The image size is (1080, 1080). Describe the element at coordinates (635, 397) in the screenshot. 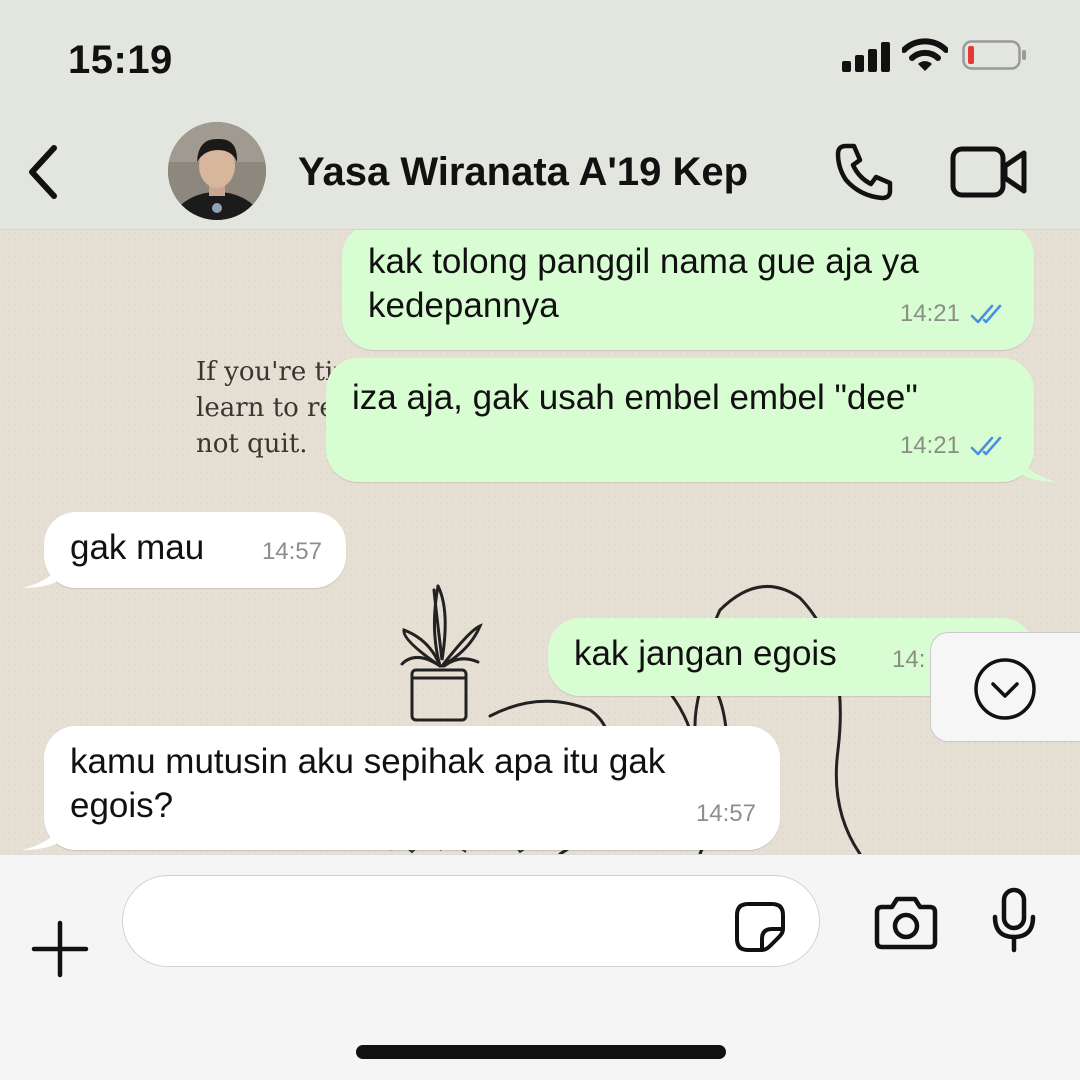

I see `message-text: iza aja, gak usah embel embel "dee"` at that location.